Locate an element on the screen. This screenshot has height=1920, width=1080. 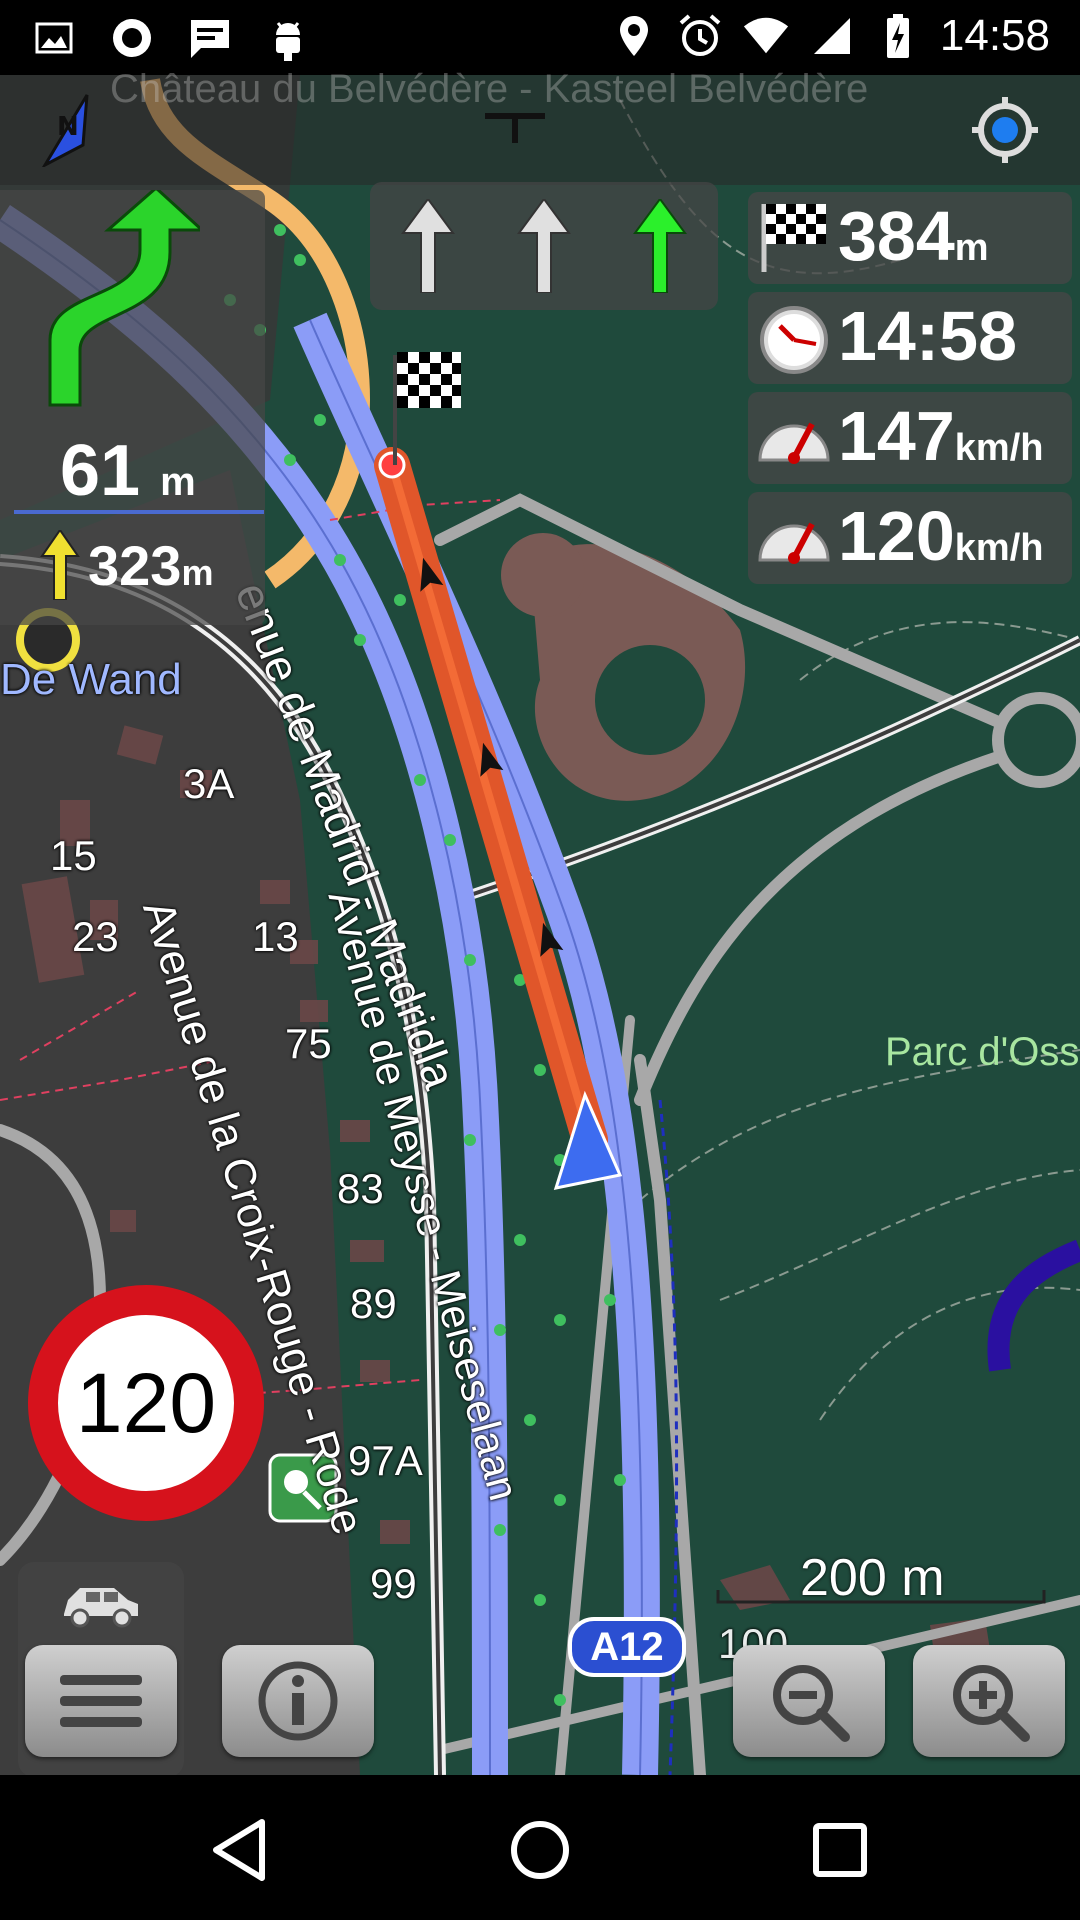
house-number: 97A is located at coordinates (385, 1460).